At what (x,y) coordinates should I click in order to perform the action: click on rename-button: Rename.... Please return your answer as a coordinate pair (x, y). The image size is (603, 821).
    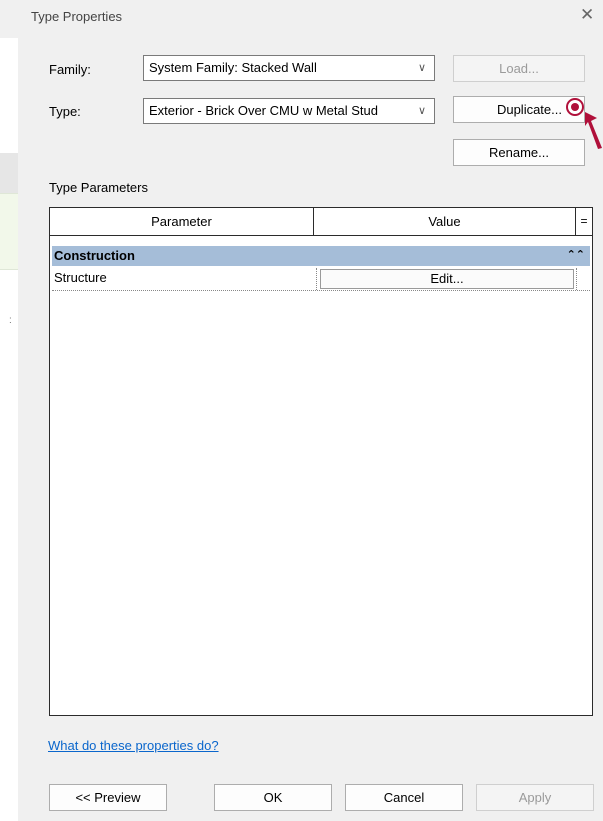
    Looking at the image, I should click on (519, 152).